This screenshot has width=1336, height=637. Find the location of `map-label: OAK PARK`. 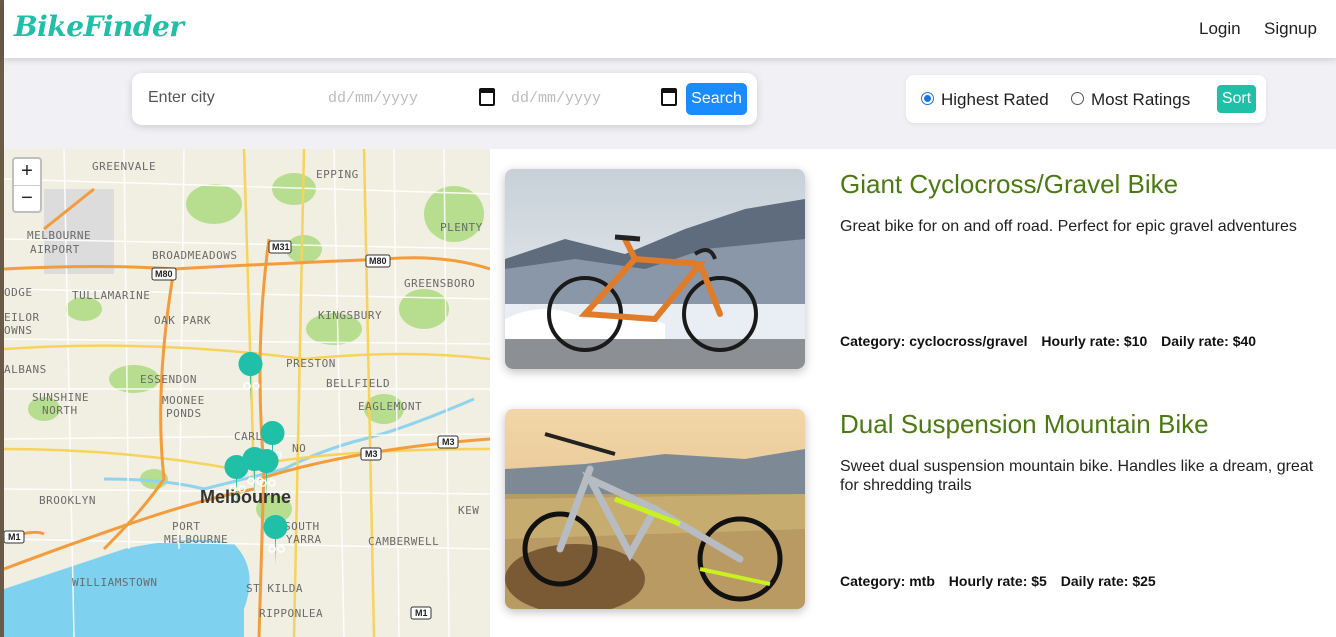

map-label: OAK PARK is located at coordinates (182, 320).